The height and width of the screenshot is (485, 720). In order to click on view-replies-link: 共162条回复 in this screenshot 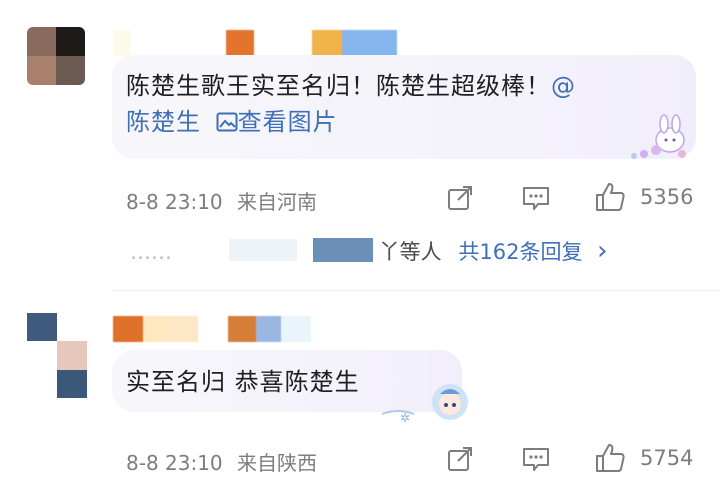, I will do `click(520, 252)`.